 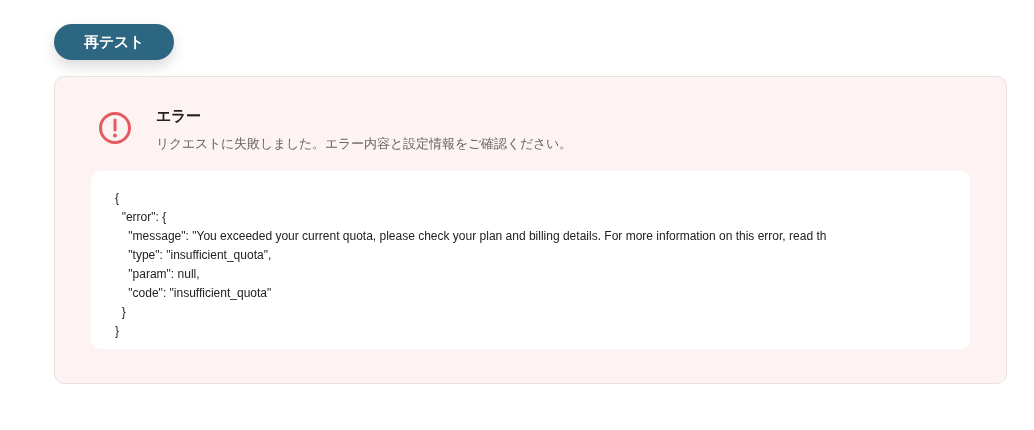 I want to click on error-message: リクエストに失敗しました。エラー内容と設定情報をご確認ください。, so click(x=364, y=144).